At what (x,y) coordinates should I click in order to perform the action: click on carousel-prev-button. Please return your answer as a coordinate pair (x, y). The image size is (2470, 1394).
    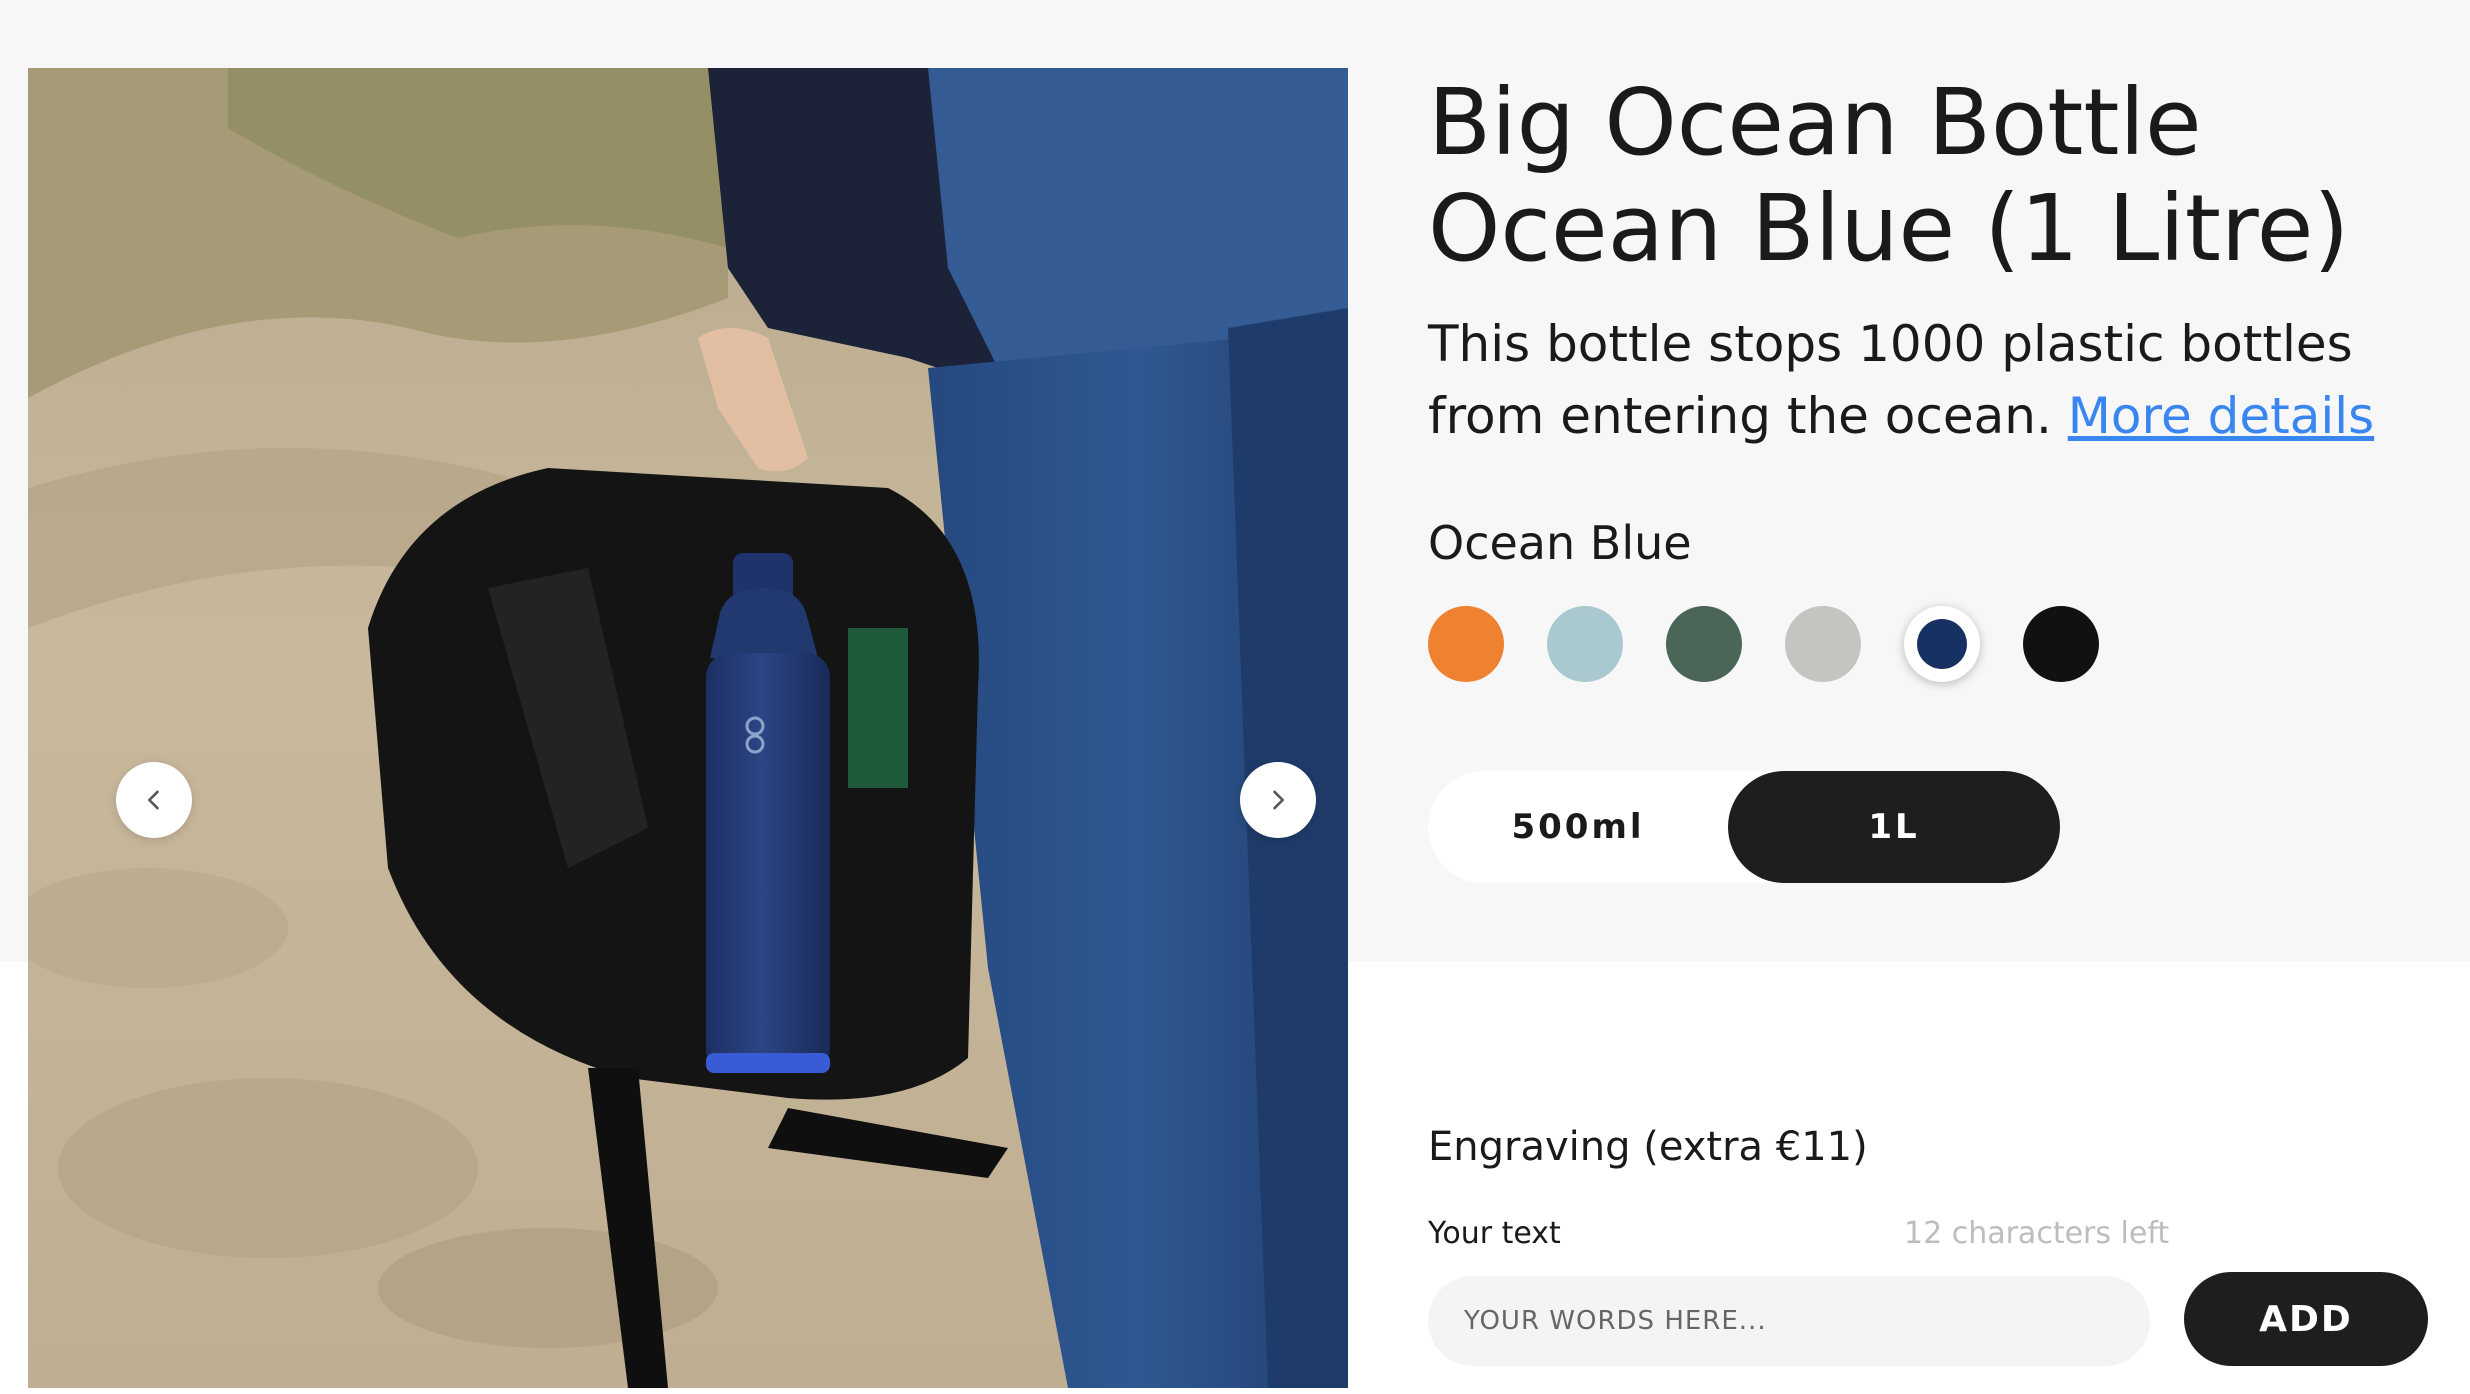
    Looking at the image, I should click on (154, 800).